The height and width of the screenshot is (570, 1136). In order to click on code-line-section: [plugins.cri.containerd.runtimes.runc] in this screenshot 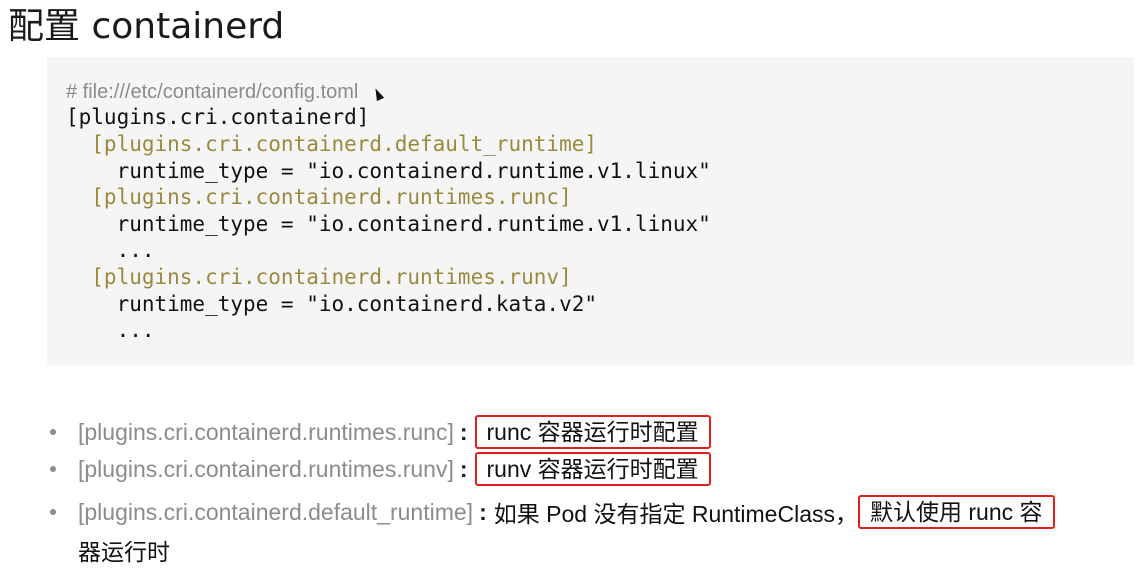, I will do `click(319, 197)`.